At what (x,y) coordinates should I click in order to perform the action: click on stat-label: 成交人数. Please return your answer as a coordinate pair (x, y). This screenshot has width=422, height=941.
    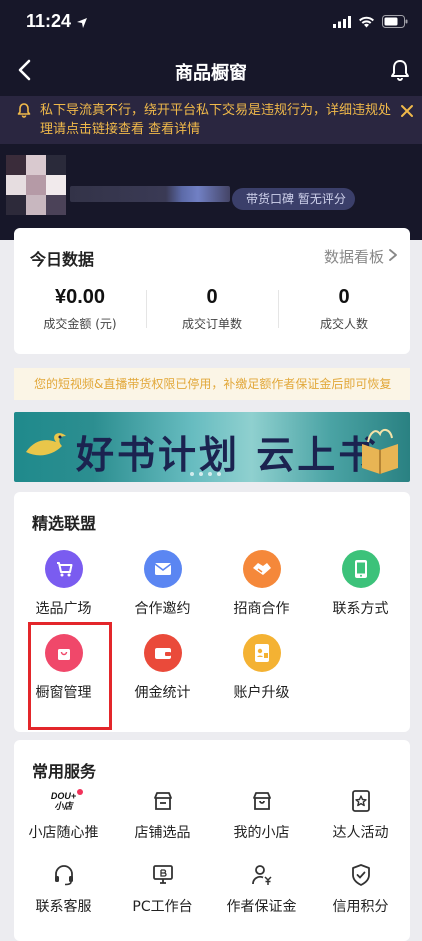
    Looking at the image, I should click on (343, 324).